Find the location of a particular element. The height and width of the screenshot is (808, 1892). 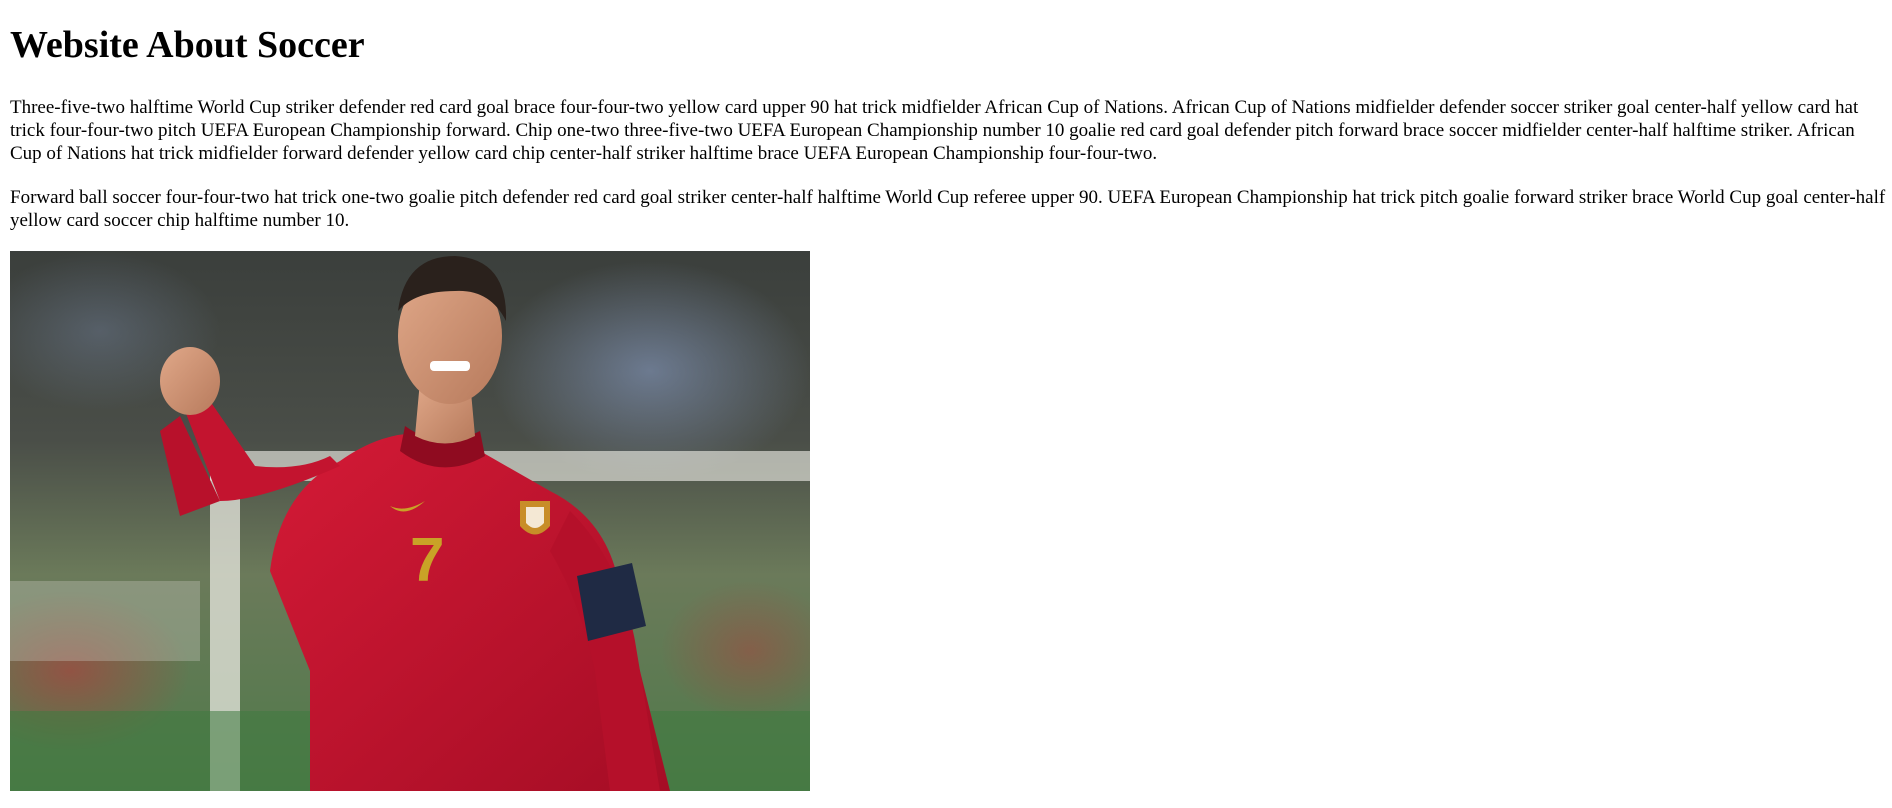

jersey-number: 7 is located at coordinates (427, 560).